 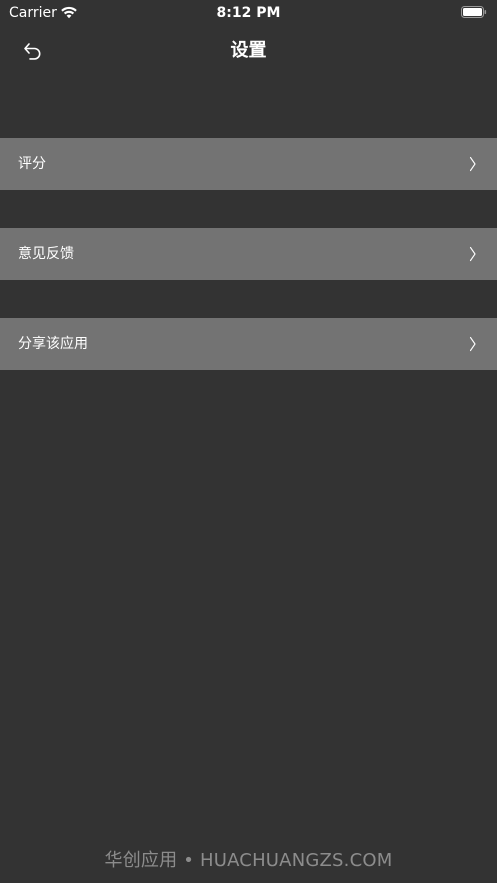 I want to click on settings-item-share: 分享该应用, so click(x=248, y=344).